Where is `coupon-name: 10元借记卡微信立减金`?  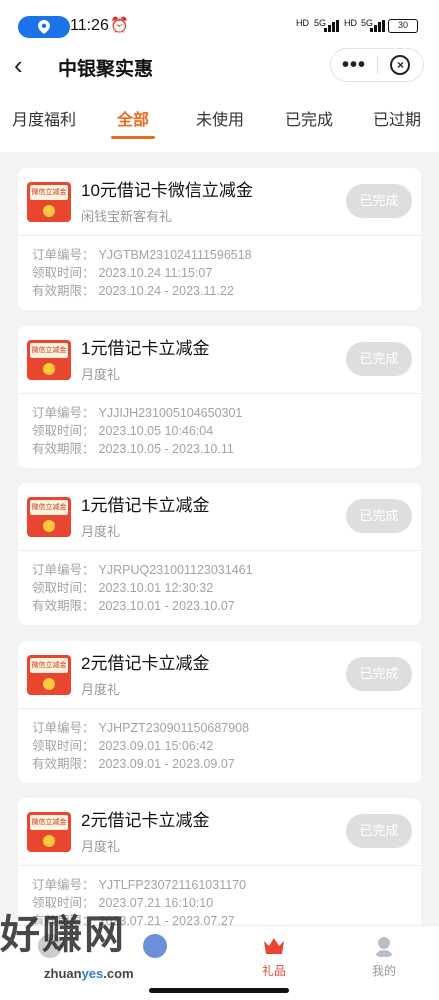 coupon-name: 10元借记卡微信立减金 is located at coordinates (167, 190).